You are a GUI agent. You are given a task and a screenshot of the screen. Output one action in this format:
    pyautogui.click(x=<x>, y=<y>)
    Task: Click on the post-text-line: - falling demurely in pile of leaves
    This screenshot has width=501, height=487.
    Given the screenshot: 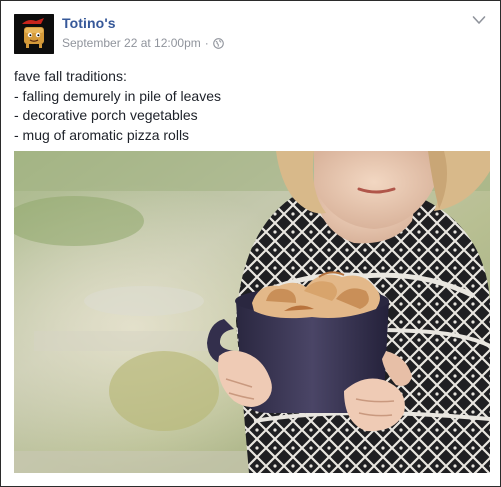 What is the action you would take?
    pyautogui.click(x=117, y=95)
    